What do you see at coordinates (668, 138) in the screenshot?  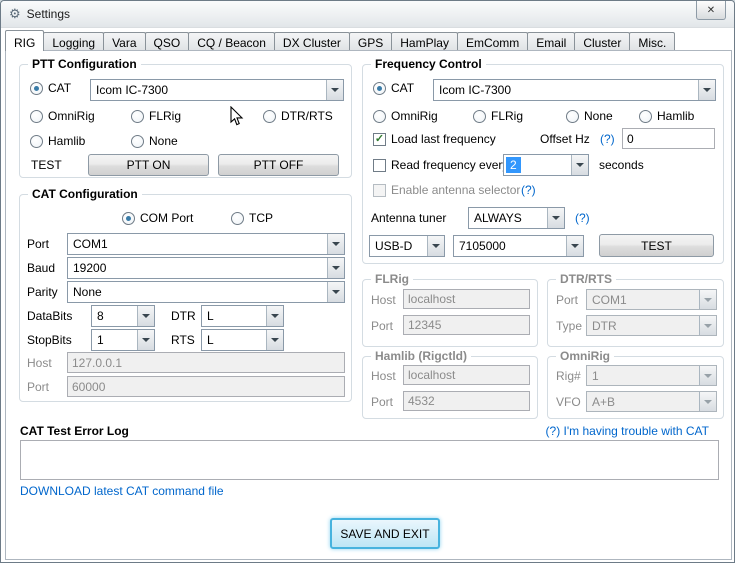 I see `offset-hz-input` at bounding box center [668, 138].